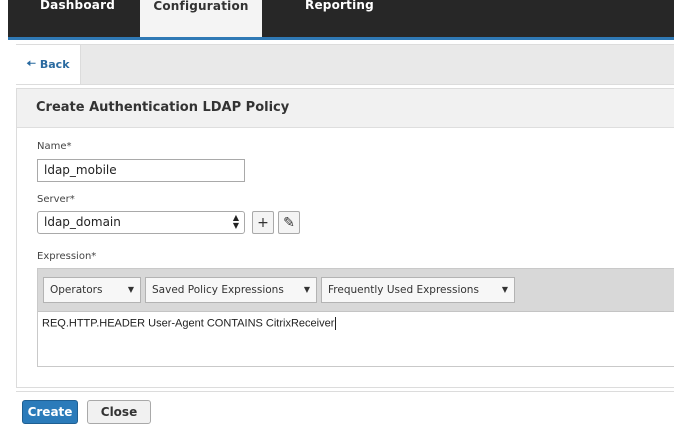  What do you see at coordinates (345, 412) in the screenshot?
I see `form-footer: Create Close` at bounding box center [345, 412].